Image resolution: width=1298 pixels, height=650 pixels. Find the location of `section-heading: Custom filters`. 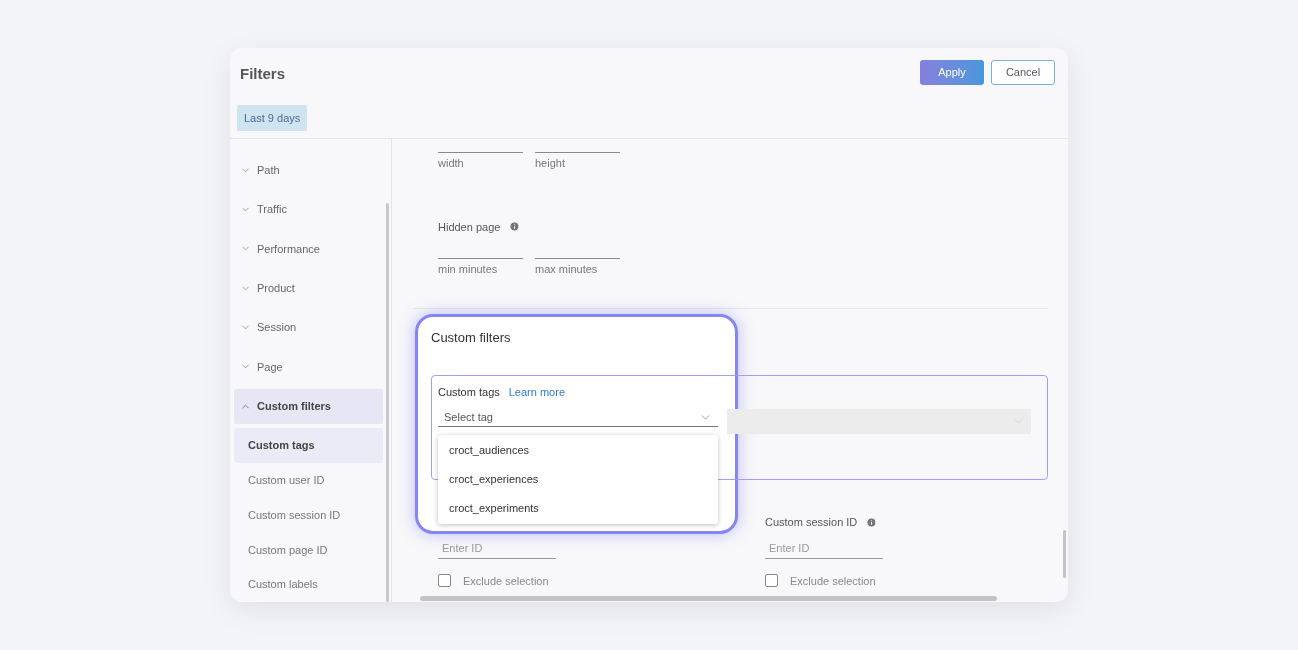

section-heading: Custom filters is located at coordinates (471, 337).